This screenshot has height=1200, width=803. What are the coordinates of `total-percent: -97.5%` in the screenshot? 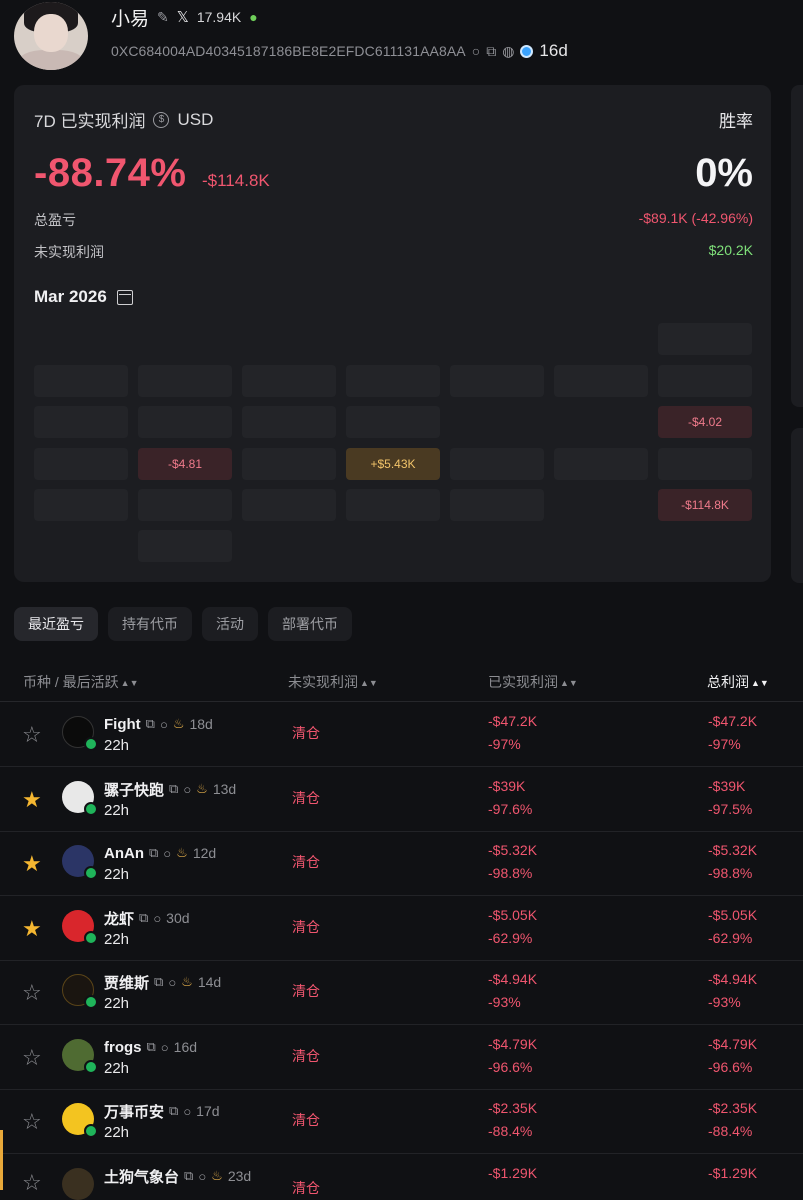 It's located at (730, 809).